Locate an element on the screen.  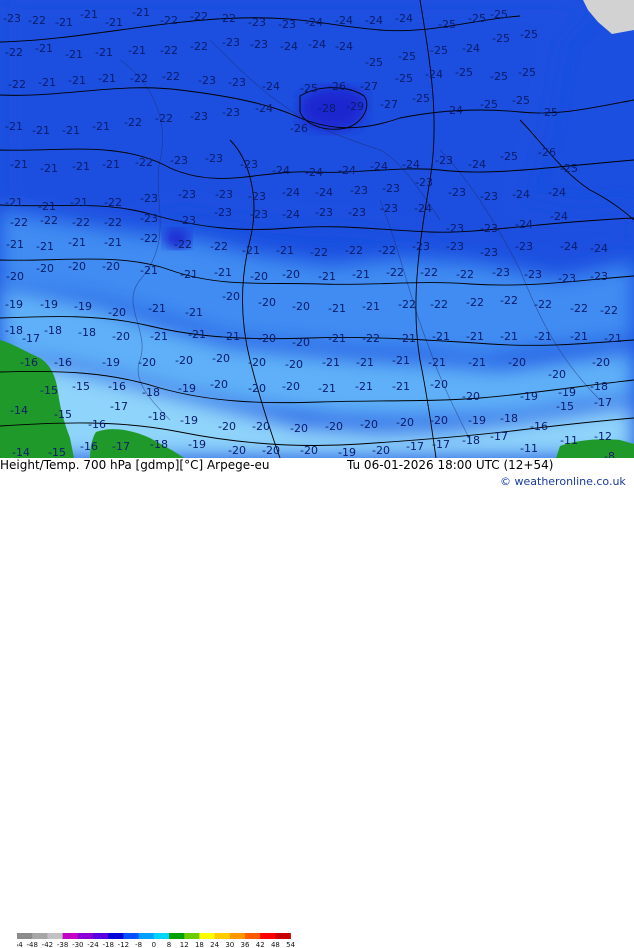
colorbar-tick-label: -54 is located at coordinates (20, 944).